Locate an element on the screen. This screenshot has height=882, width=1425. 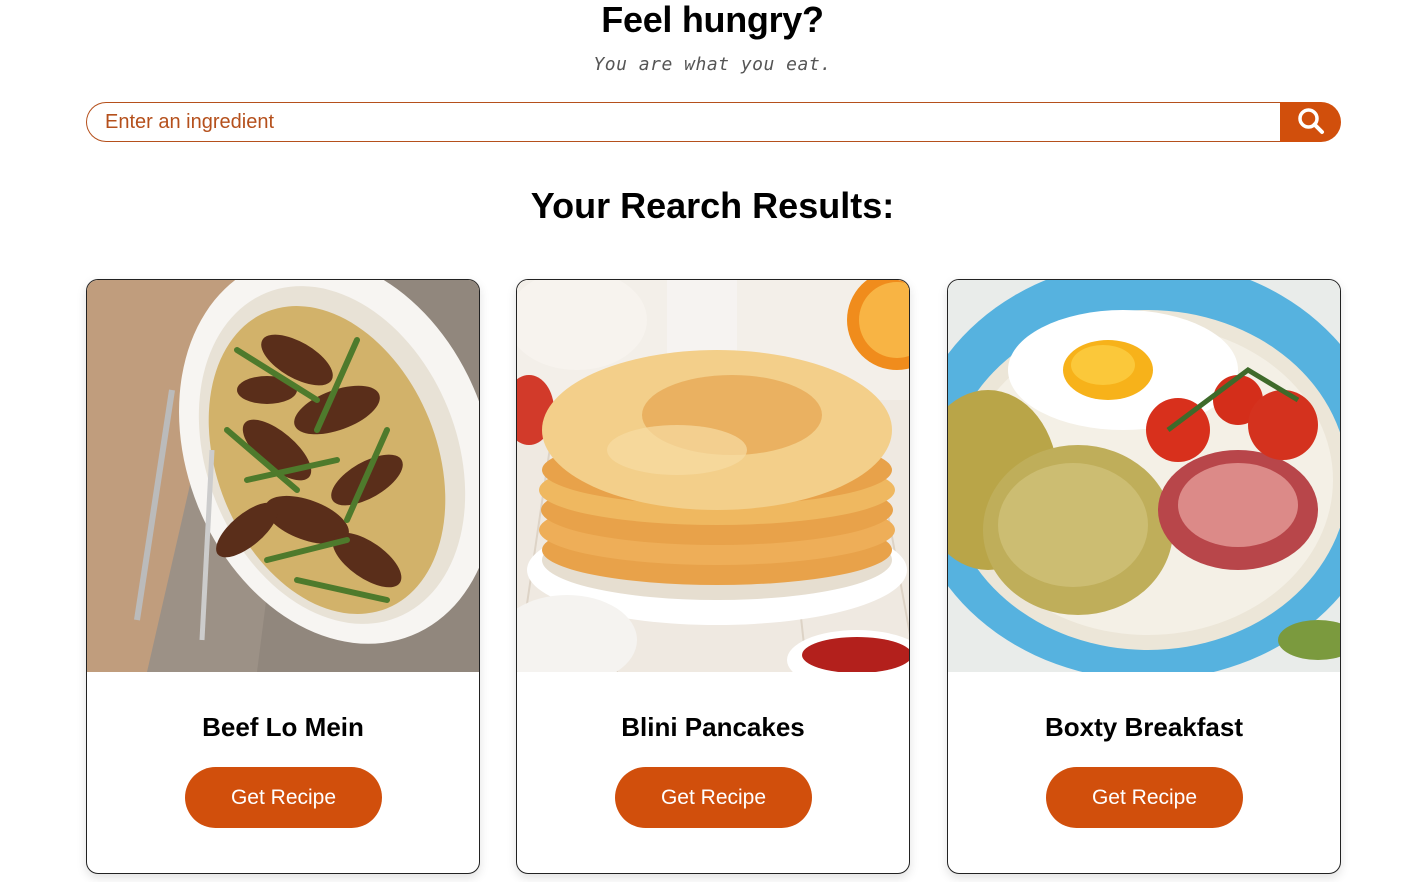
results-title: Your Rearch Results: is located at coordinates (712, 205).